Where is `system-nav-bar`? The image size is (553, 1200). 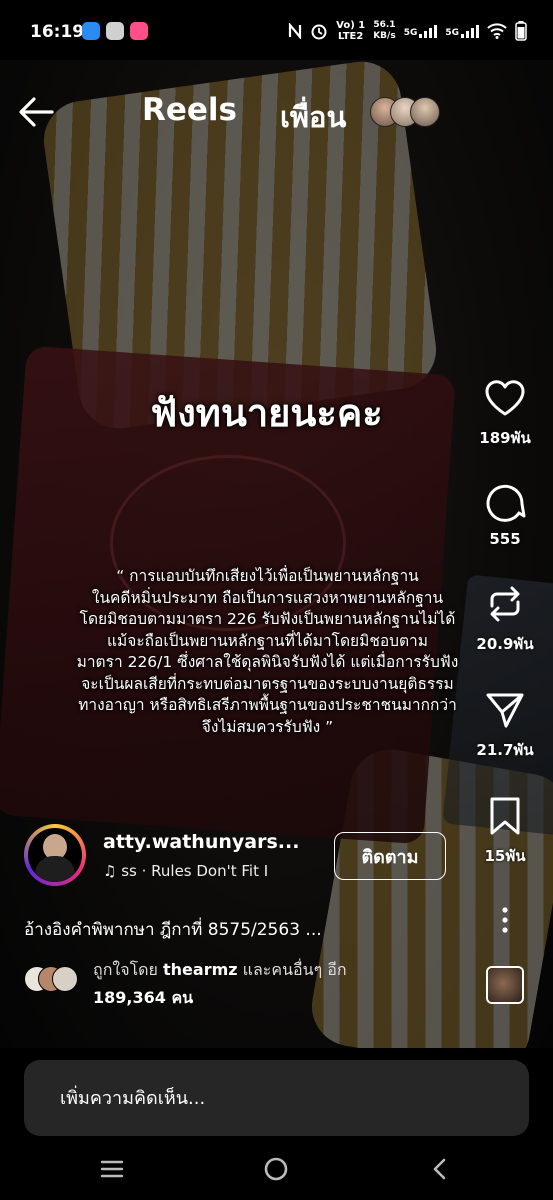 system-nav-bar is located at coordinates (276, 1170).